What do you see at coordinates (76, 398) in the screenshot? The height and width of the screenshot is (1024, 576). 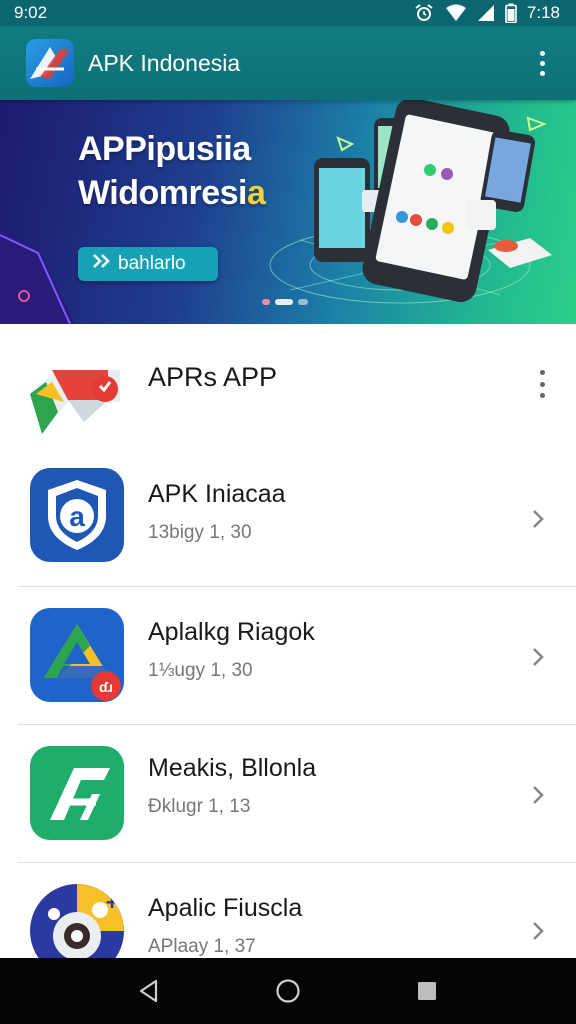 I see `google-style-arrow-icon` at bounding box center [76, 398].